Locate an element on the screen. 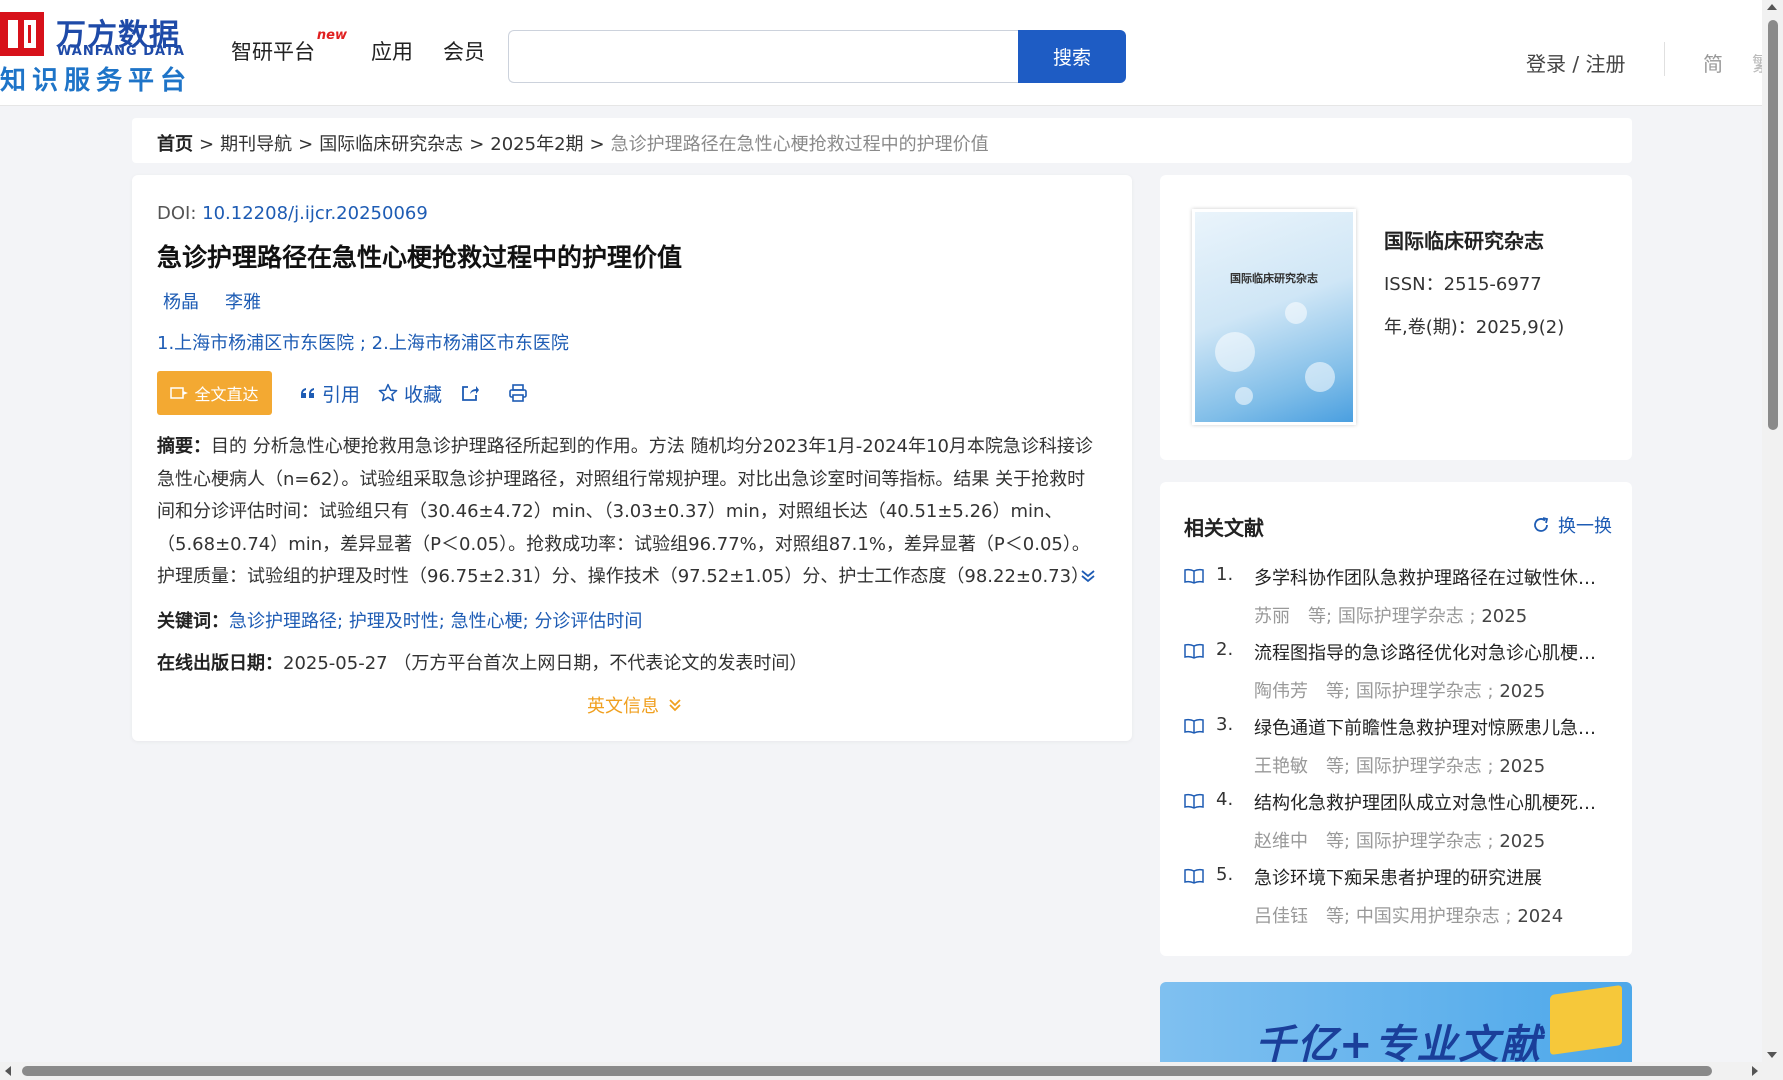 Image resolution: width=1783 pixels, height=1080 pixels. book-icon is located at coordinates (1586, 1020).